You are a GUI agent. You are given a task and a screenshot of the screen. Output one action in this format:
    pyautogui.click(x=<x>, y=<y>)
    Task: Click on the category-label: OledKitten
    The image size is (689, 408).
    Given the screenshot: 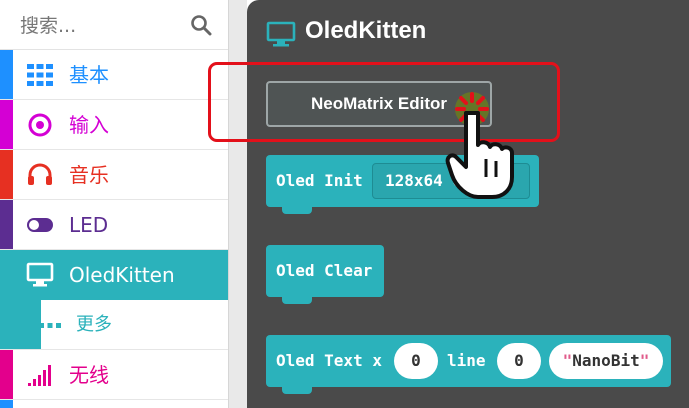 What is the action you would take?
    pyautogui.click(x=122, y=275)
    